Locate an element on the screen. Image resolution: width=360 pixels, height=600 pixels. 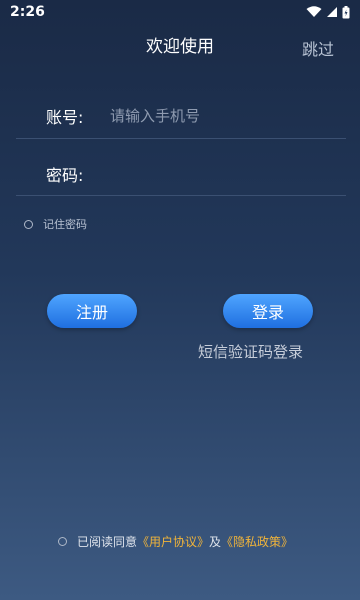
password-label: 密码: is located at coordinates (65, 175).